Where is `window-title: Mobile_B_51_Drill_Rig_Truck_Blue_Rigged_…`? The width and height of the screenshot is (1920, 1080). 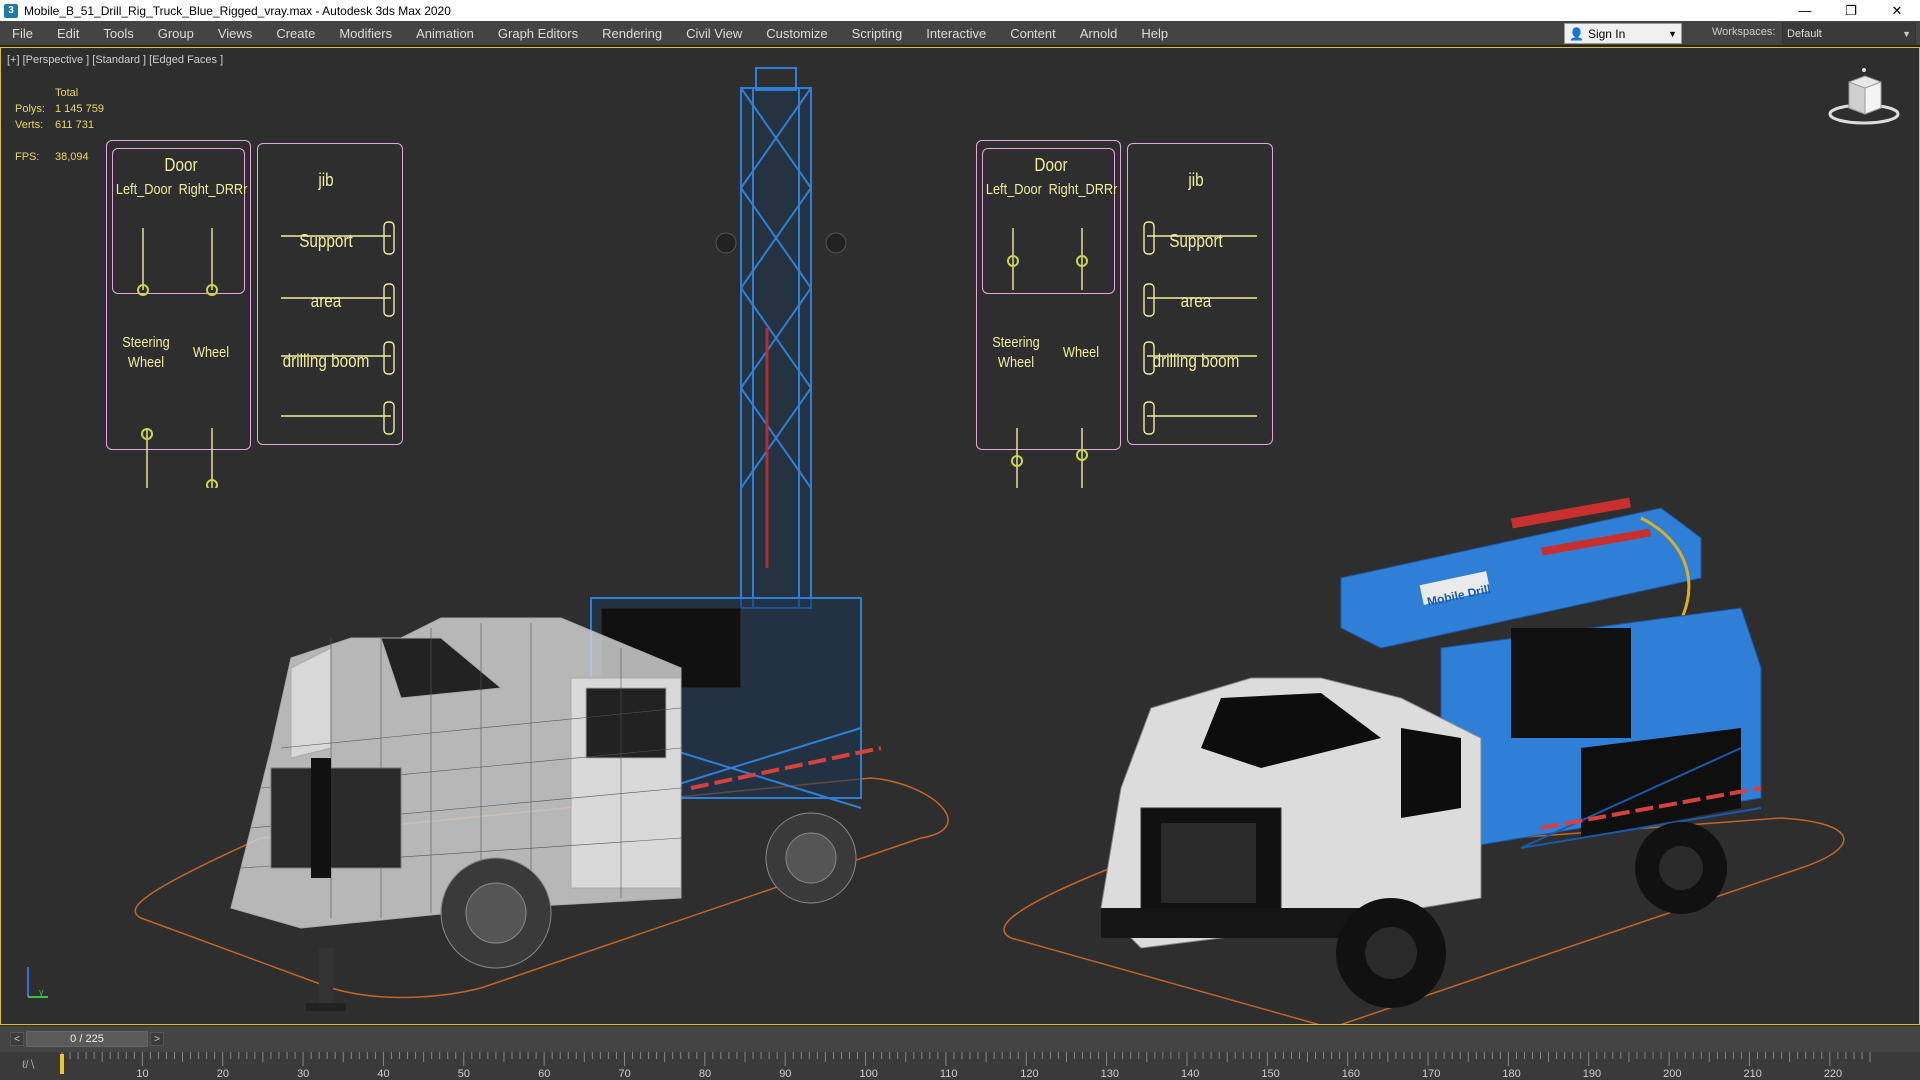 window-title: Mobile_B_51_Drill_Rig_Truck_Blue_Rigged_… is located at coordinates (237, 10).